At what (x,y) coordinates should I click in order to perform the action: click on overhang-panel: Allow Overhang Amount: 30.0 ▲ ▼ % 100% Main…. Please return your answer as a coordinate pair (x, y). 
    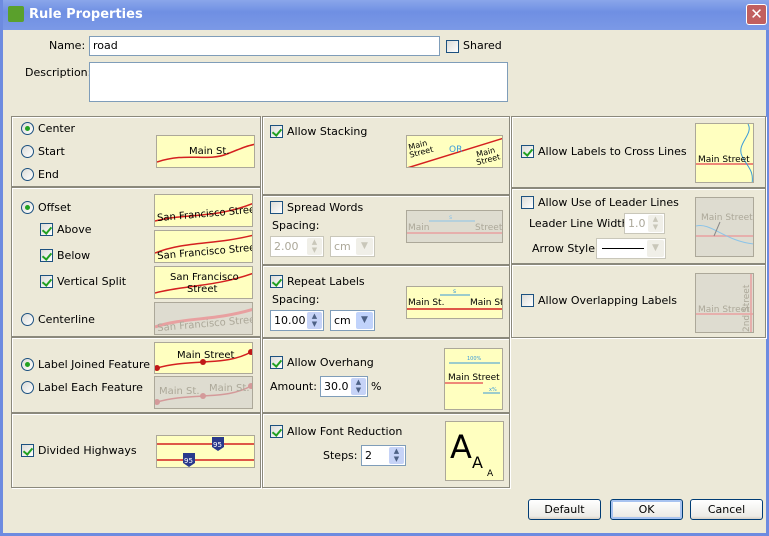
    Looking at the image, I should click on (386, 375).